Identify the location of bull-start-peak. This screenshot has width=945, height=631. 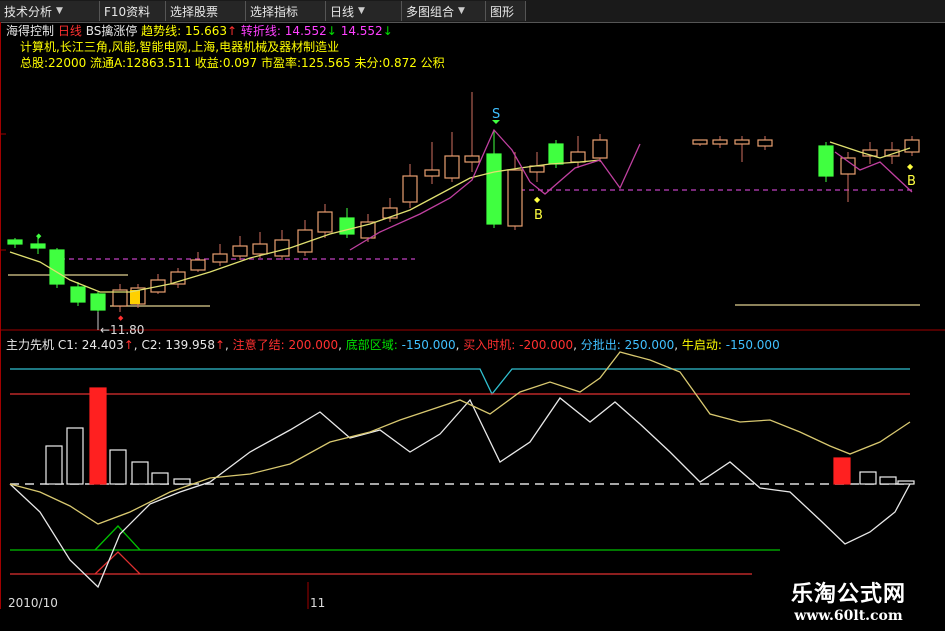
(117, 538).